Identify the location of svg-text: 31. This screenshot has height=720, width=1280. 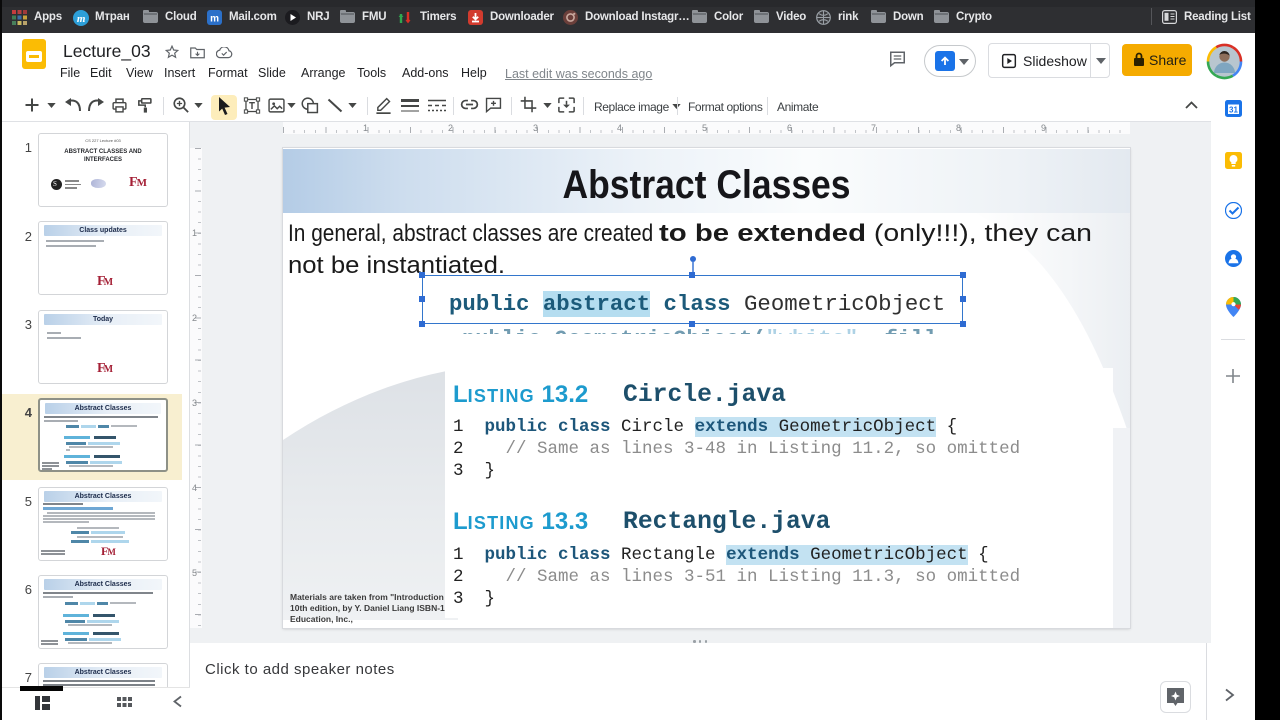
(1233, 110).